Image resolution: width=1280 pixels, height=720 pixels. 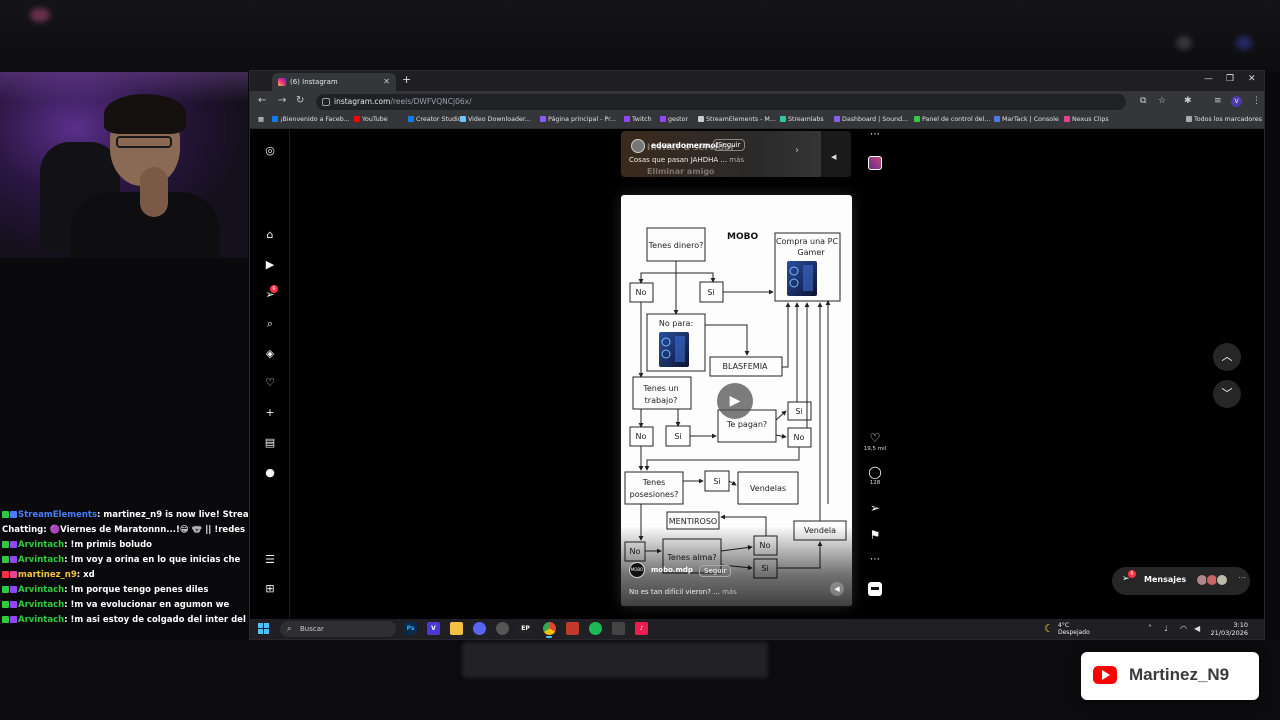 What do you see at coordinates (1242, 577) in the screenshot?
I see `more-icon: ⋯` at bounding box center [1242, 577].